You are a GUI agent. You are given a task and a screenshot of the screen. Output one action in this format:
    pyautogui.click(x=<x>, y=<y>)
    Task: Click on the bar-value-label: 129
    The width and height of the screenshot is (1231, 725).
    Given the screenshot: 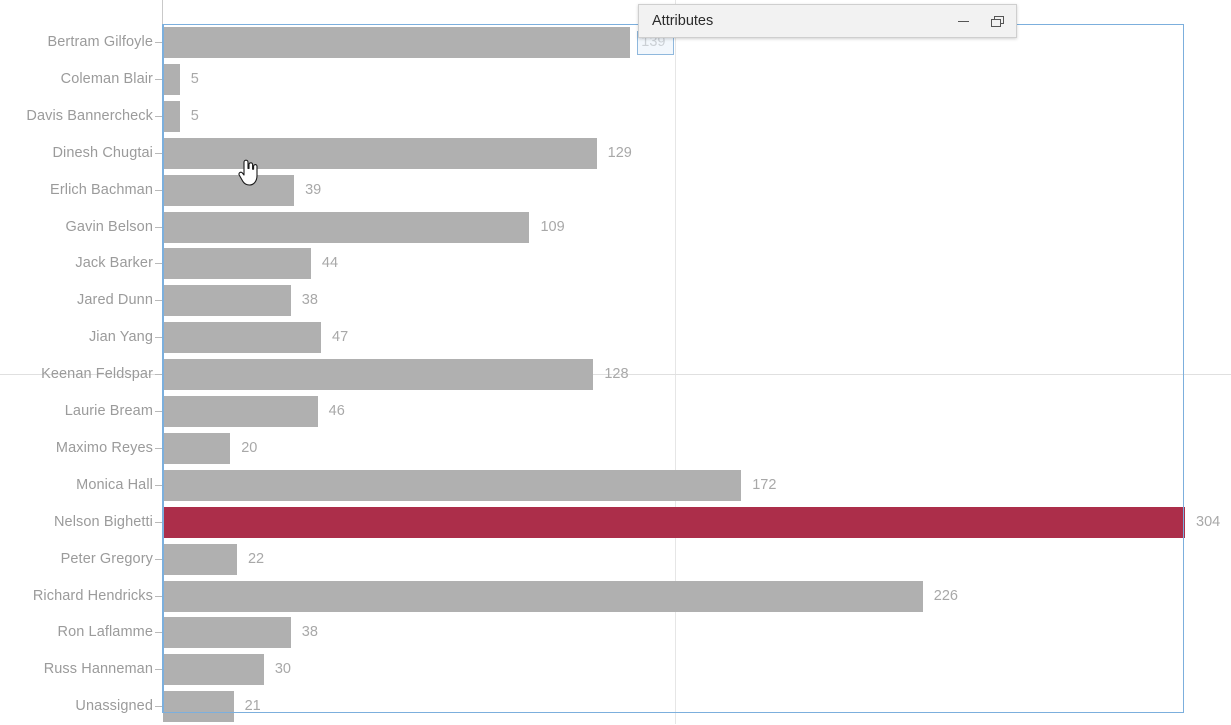 What is the action you would take?
    pyautogui.click(x=619, y=152)
    